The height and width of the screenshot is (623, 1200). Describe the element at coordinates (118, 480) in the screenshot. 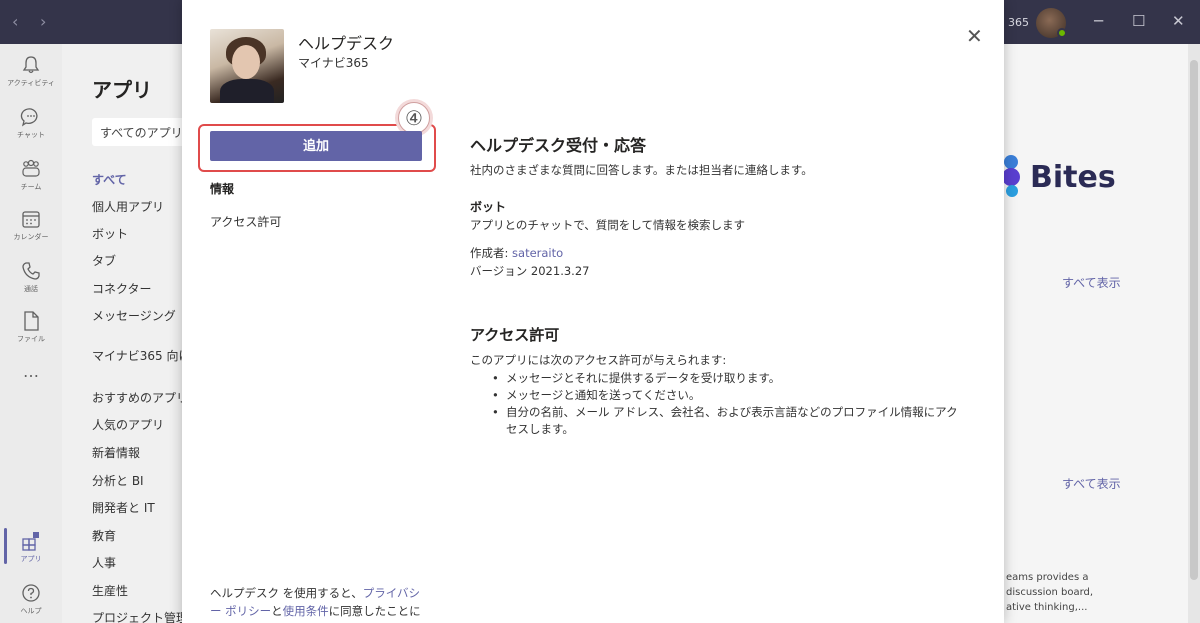

I see `category-item: 分析と BI` at that location.